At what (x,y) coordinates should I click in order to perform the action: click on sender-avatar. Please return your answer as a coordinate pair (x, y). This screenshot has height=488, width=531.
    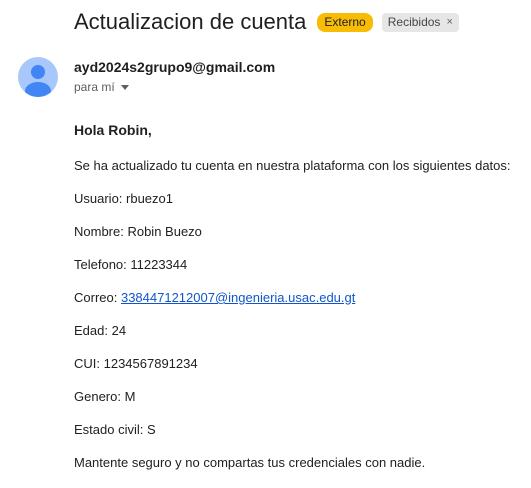
    Looking at the image, I should click on (38, 77).